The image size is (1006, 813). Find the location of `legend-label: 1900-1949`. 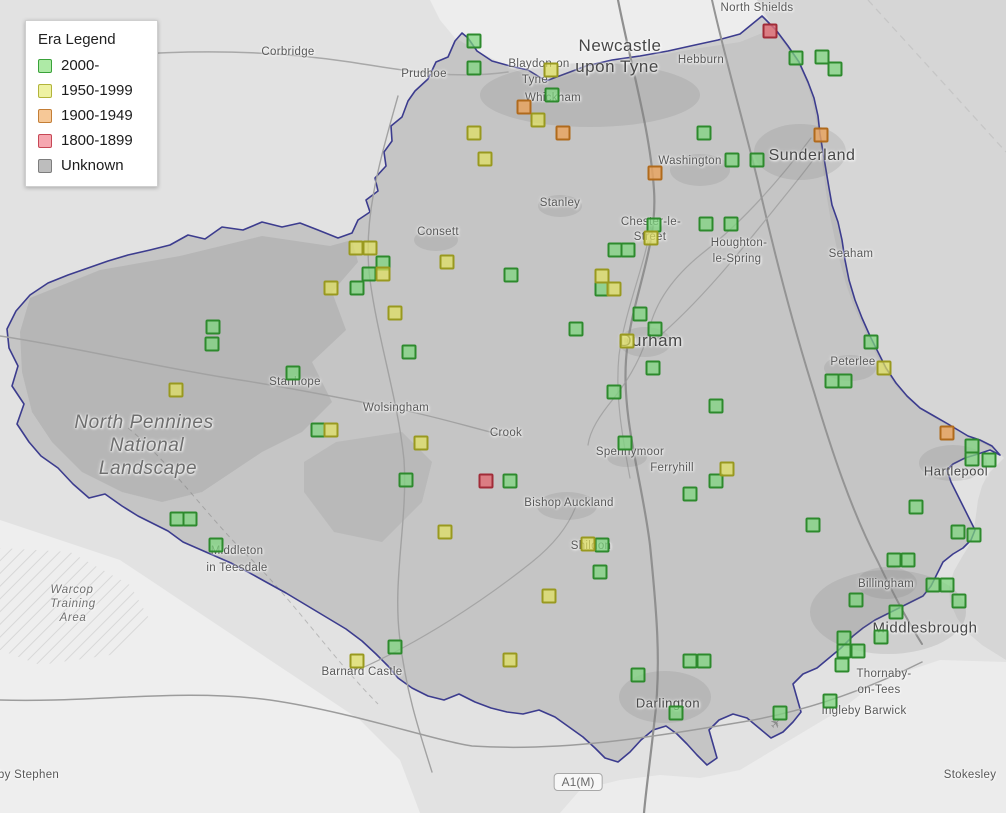

legend-label: 1900-1949 is located at coordinates (97, 115).